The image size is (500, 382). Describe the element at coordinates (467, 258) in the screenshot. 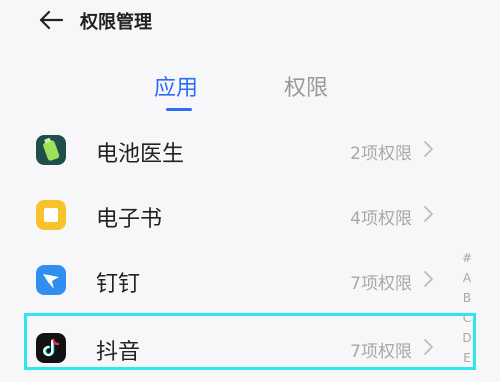

I see `index-letter: #` at that location.